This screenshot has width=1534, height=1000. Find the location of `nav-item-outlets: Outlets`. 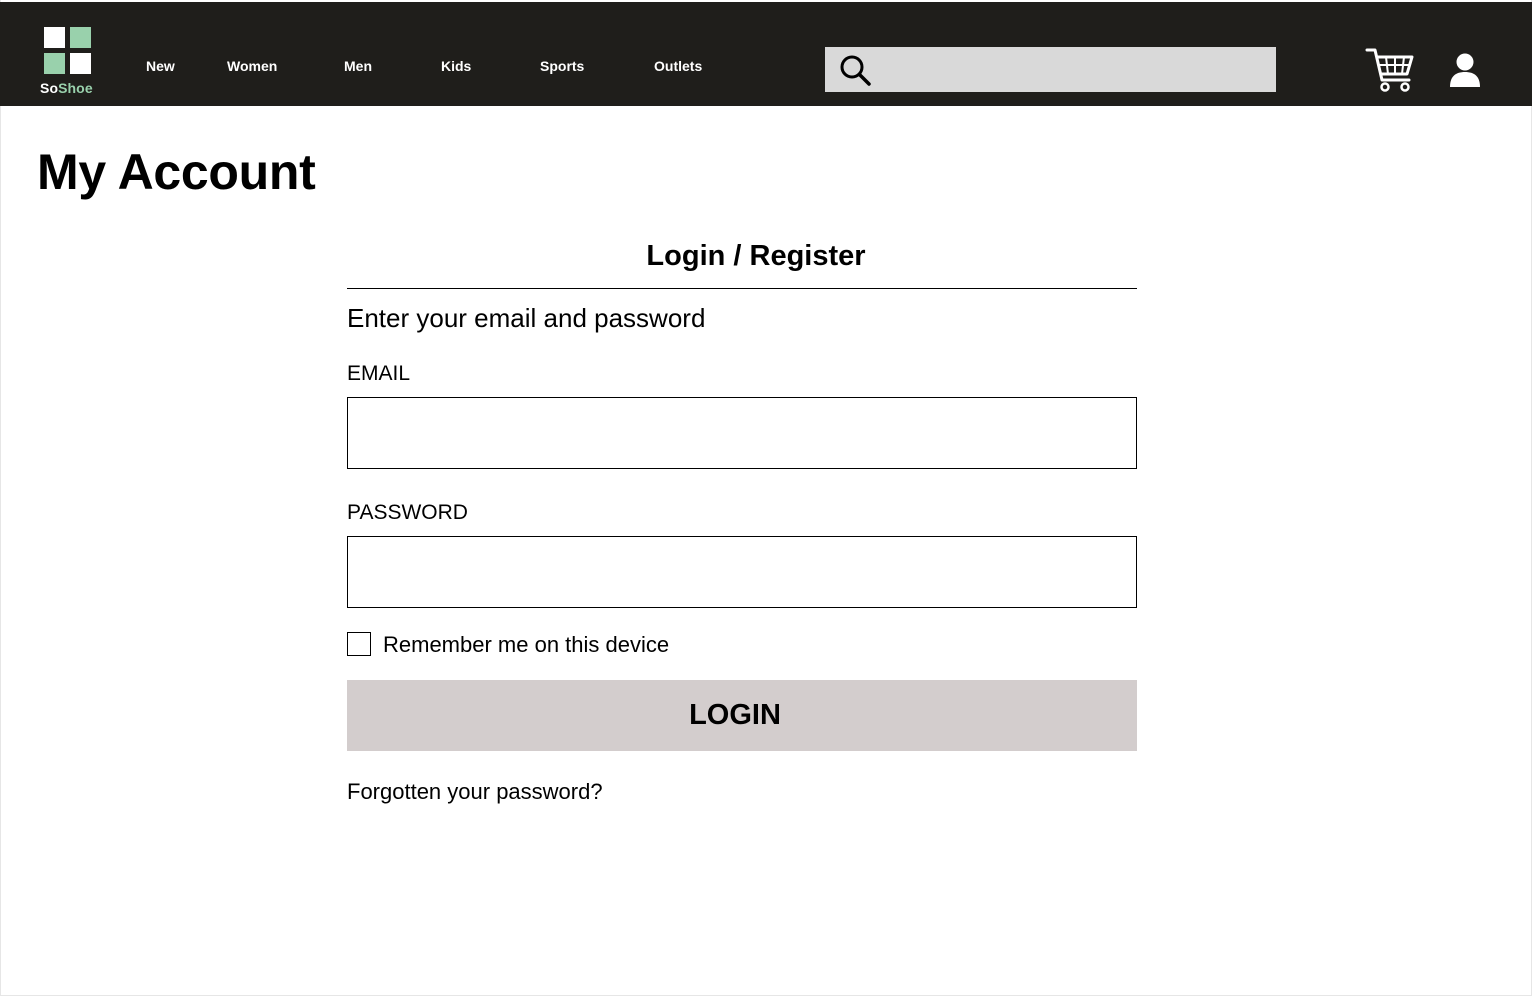

nav-item-outlets: Outlets is located at coordinates (678, 66).